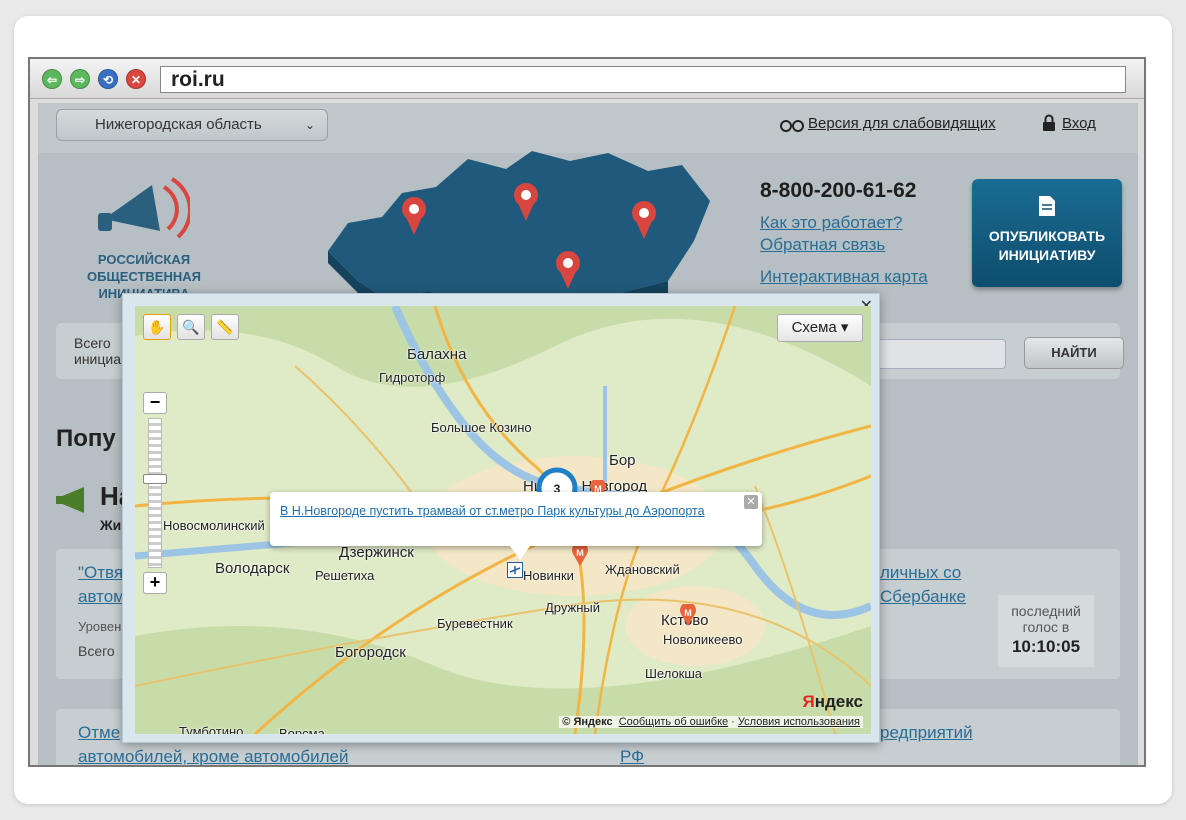 This screenshot has width=1186, height=820. What do you see at coordinates (155, 403) in the screenshot?
I see `zoom-out-button: −` at bounding box center [155, 403].